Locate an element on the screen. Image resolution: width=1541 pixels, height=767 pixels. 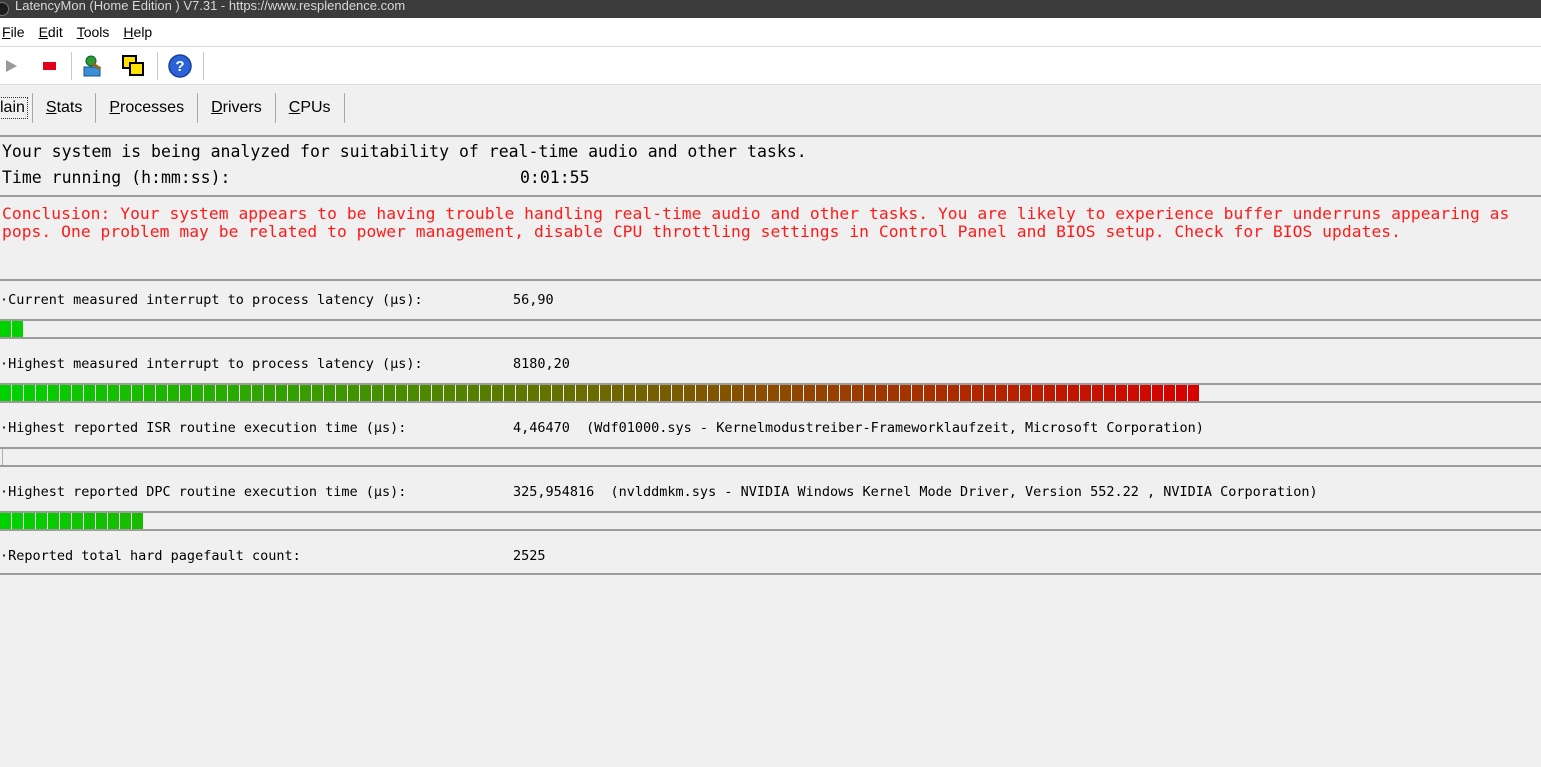
menu-help: Help is located at coordinates (137, 32).